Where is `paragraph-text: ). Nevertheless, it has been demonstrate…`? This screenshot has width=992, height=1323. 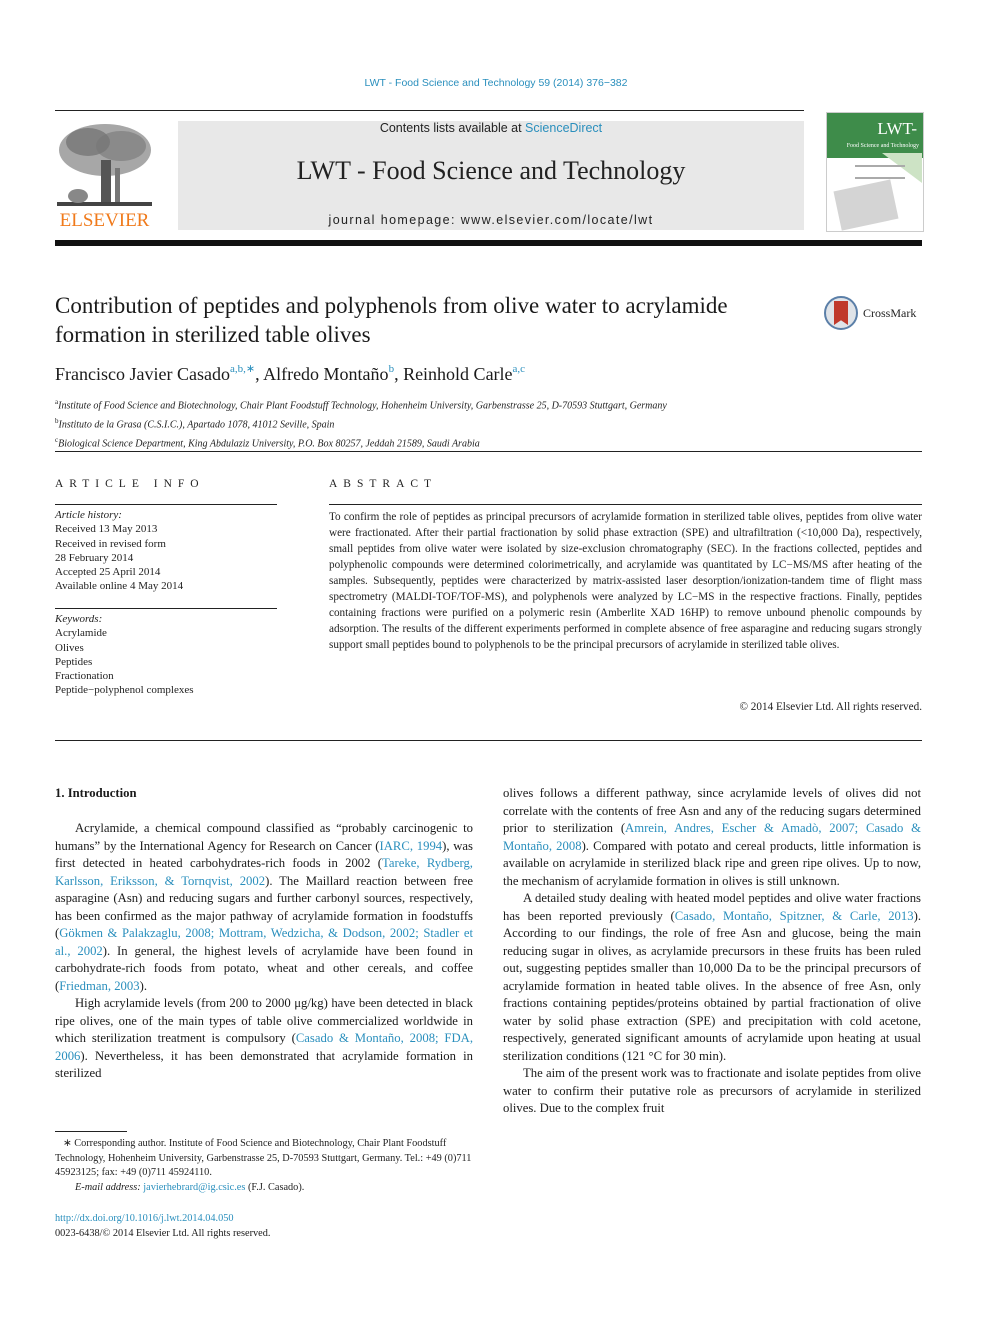
paragraph-text: ). Nevertheless, it has been demonstrate… is located at coordinates (264, 1064).